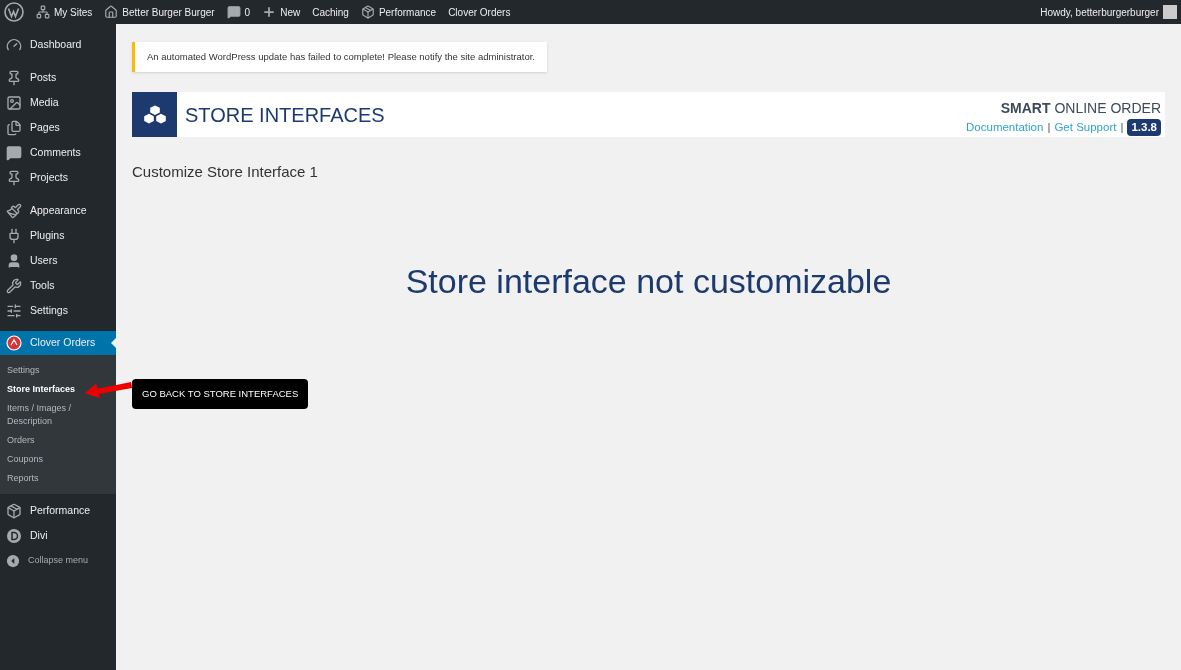 The height and width of the screenshot is (670, 1181). Describe the element at coordinates (58, 343) in the screenshot. I see `sidebar-item: Clover Orders` at that location.